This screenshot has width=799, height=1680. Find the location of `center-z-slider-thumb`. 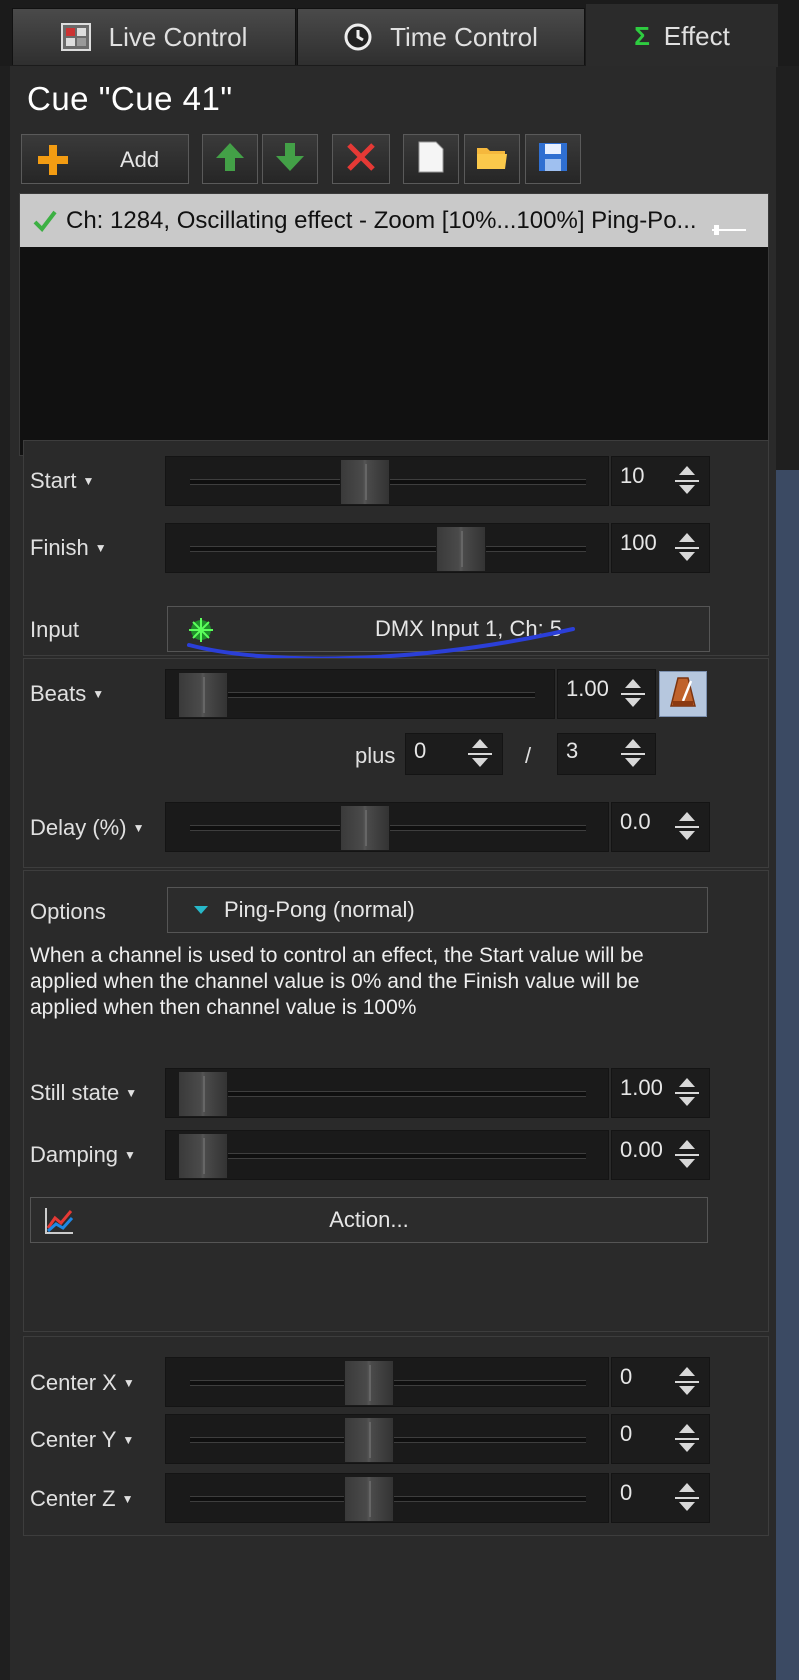

center-z-slider-thumb is located at coordinates (368, 1499).